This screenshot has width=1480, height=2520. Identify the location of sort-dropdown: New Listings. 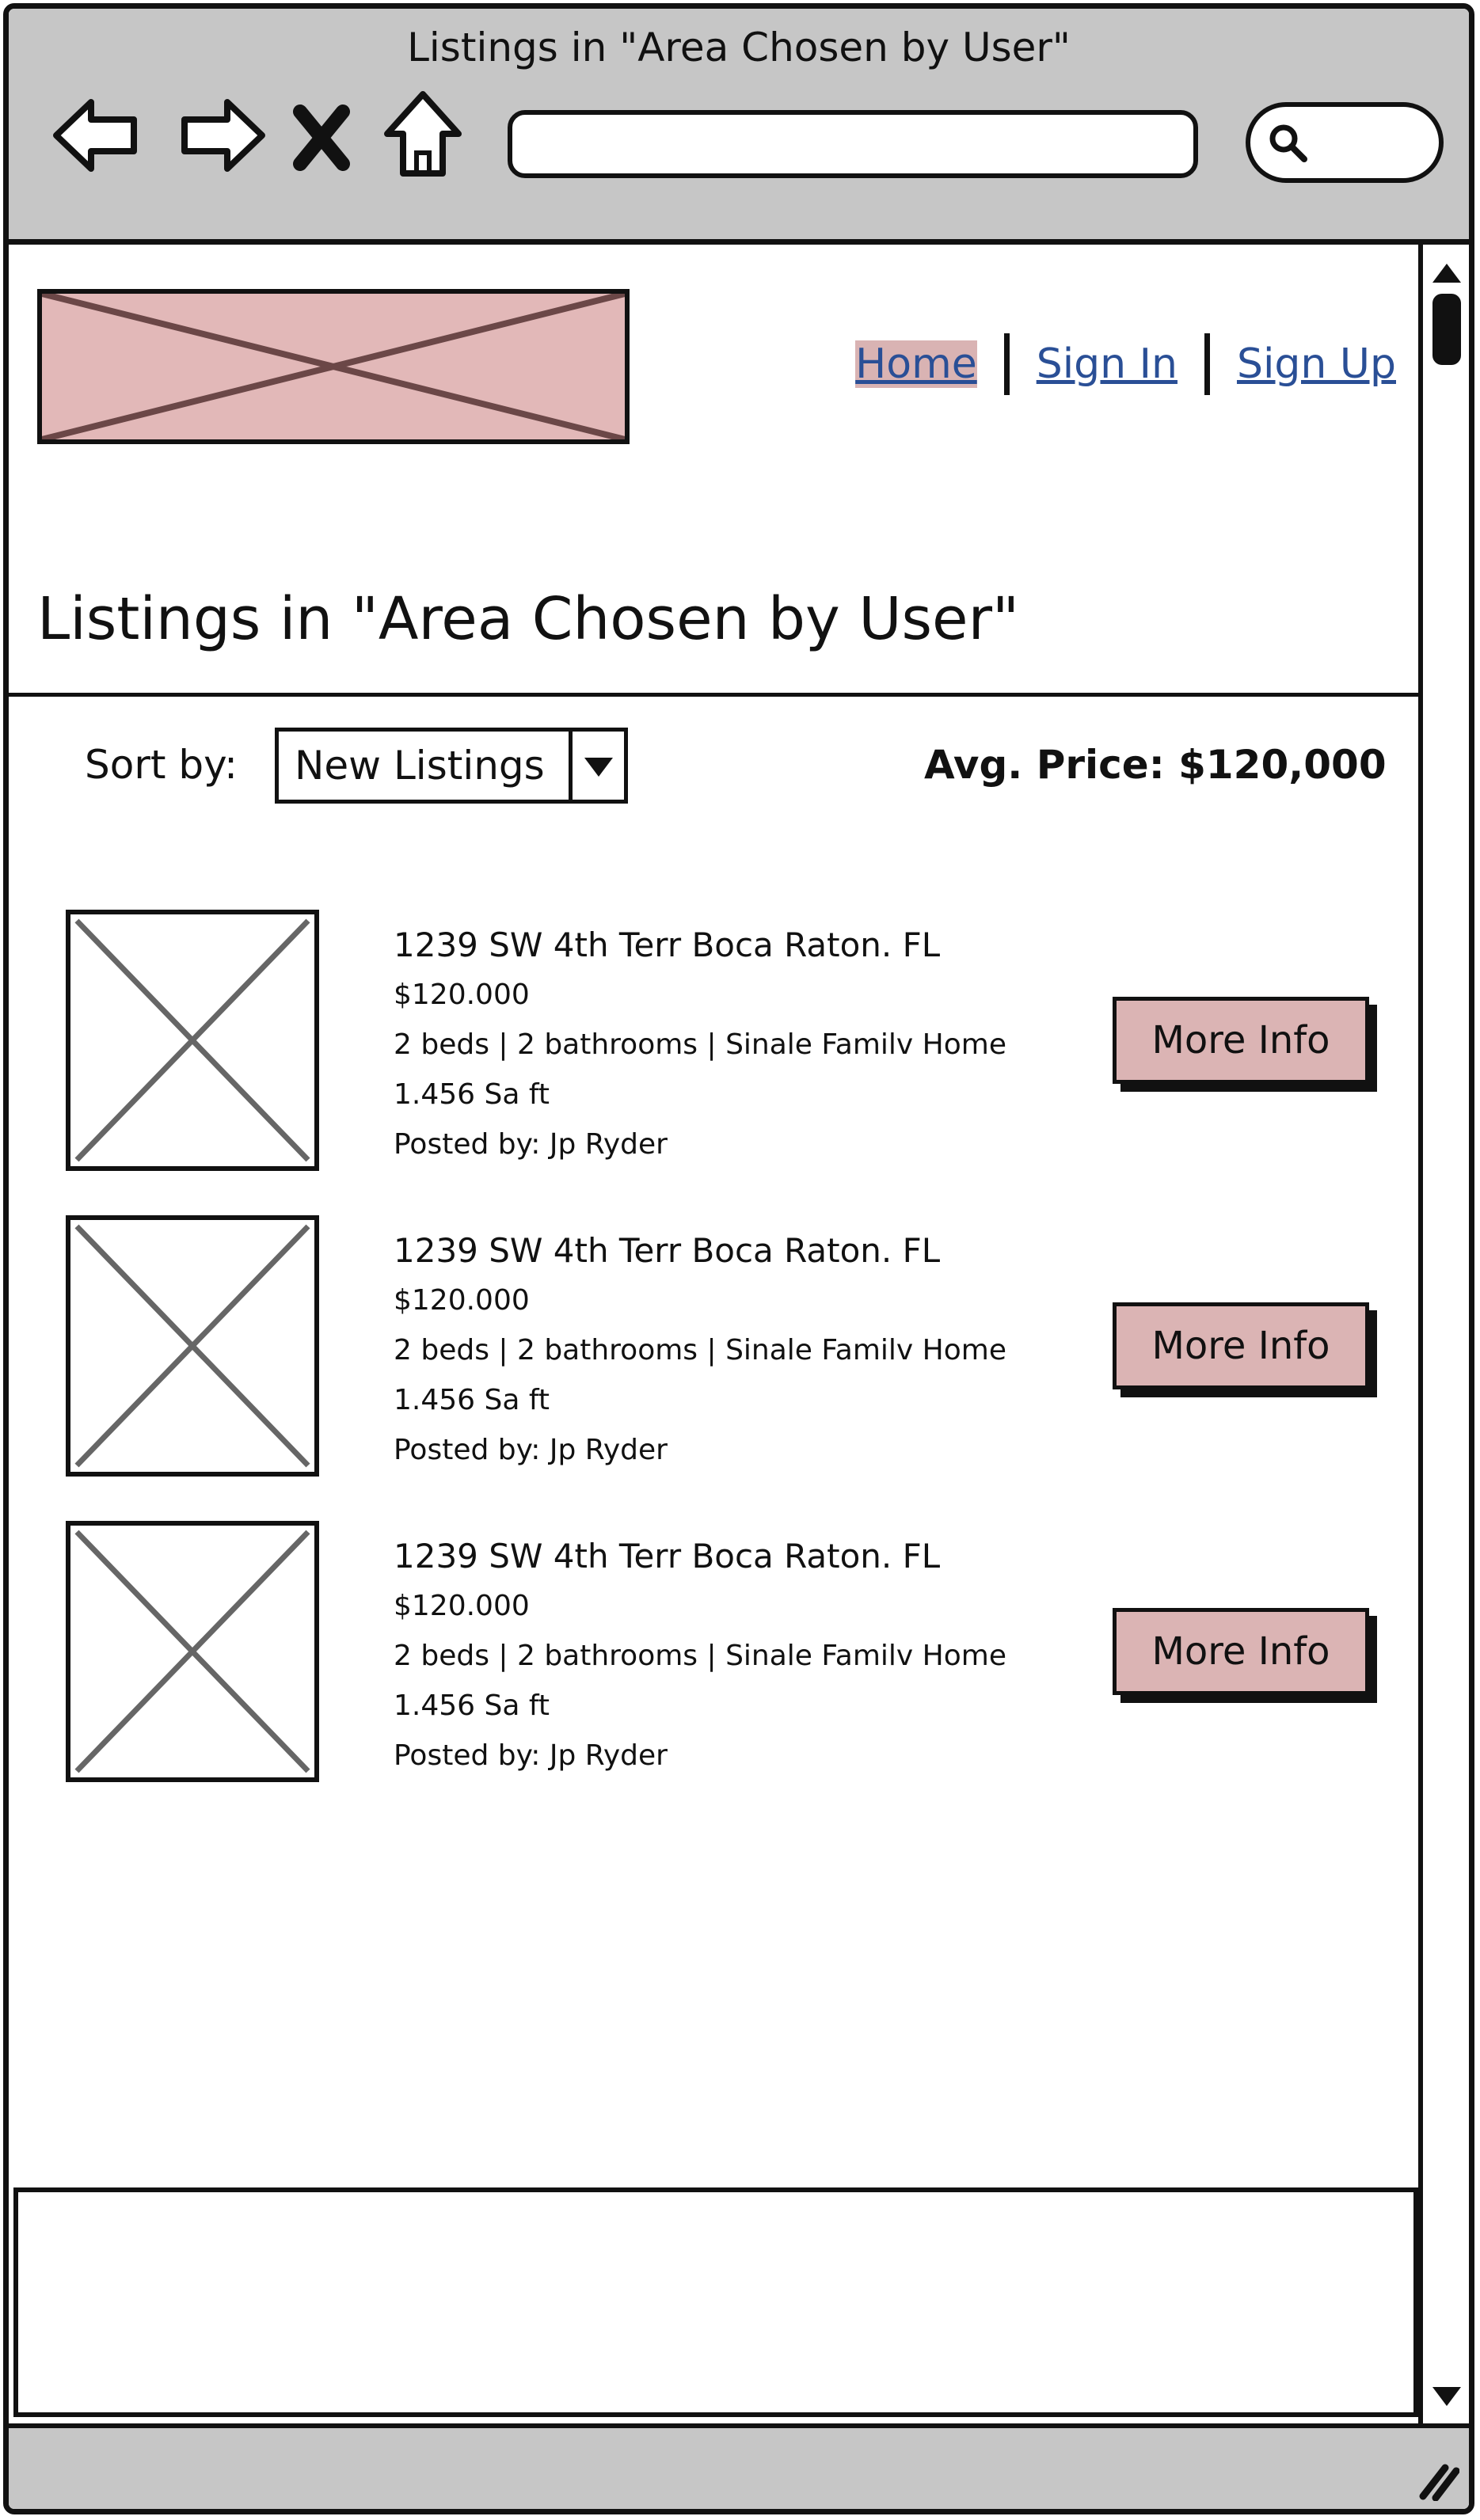
(451, 766).